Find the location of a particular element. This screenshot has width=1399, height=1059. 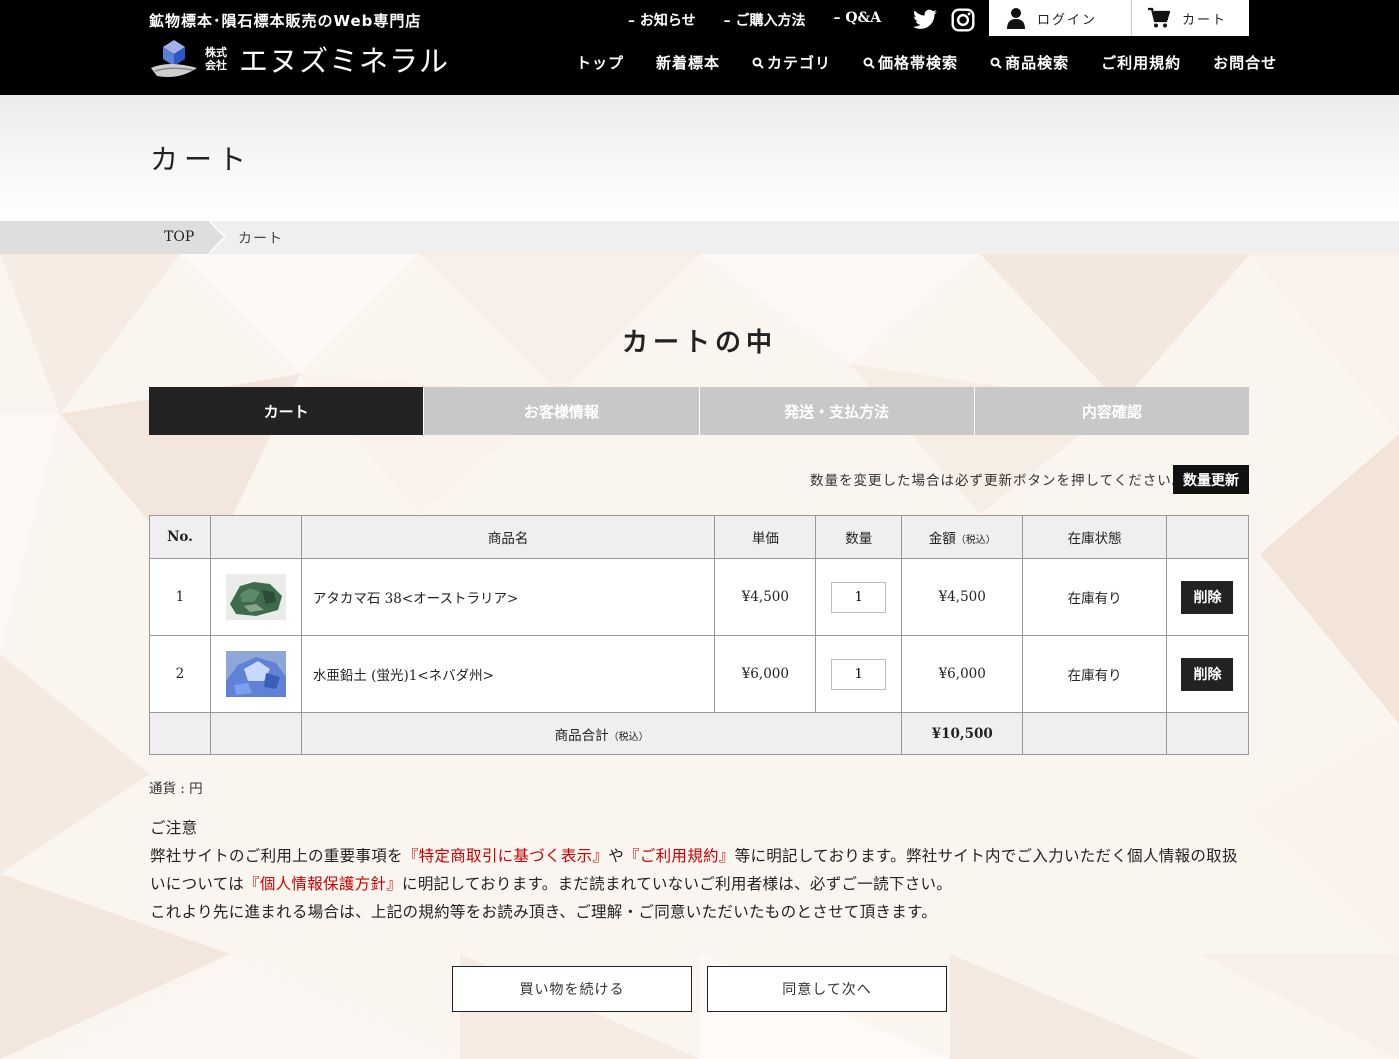

user-icon is located at coordinates (1016, 18).